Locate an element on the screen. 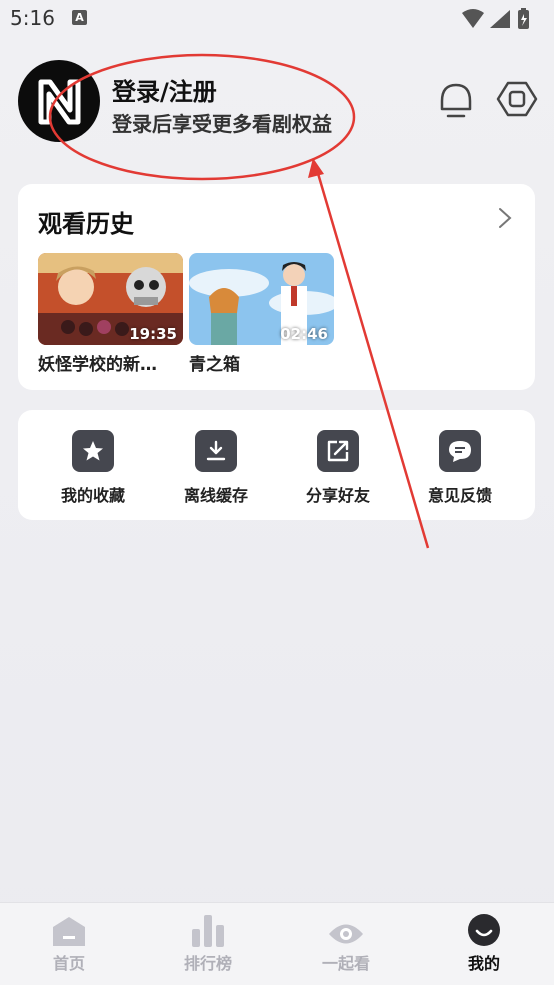 The image size is (554, 985). home-icon is located at coordinates (69, 929).